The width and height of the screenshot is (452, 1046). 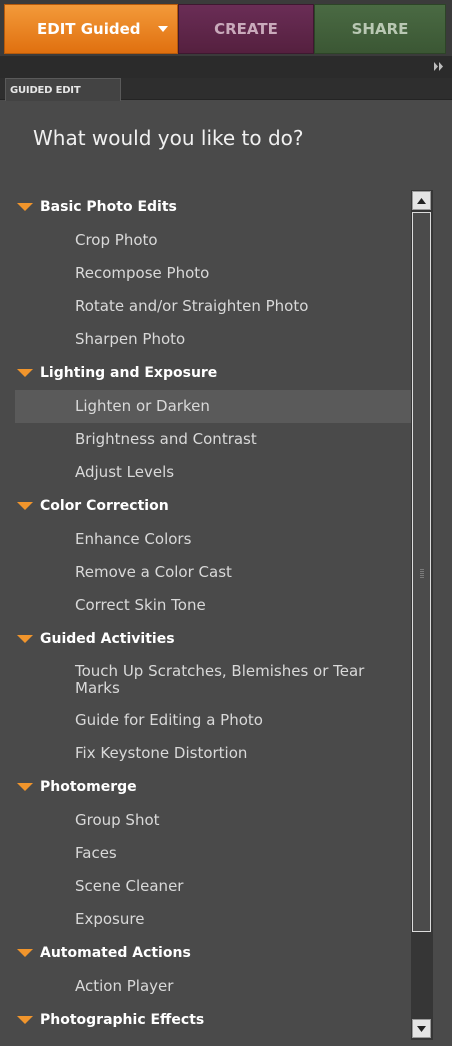 I want to click on list-item: Rotate and/or Straighten Photo, so click(x=213, y=306).